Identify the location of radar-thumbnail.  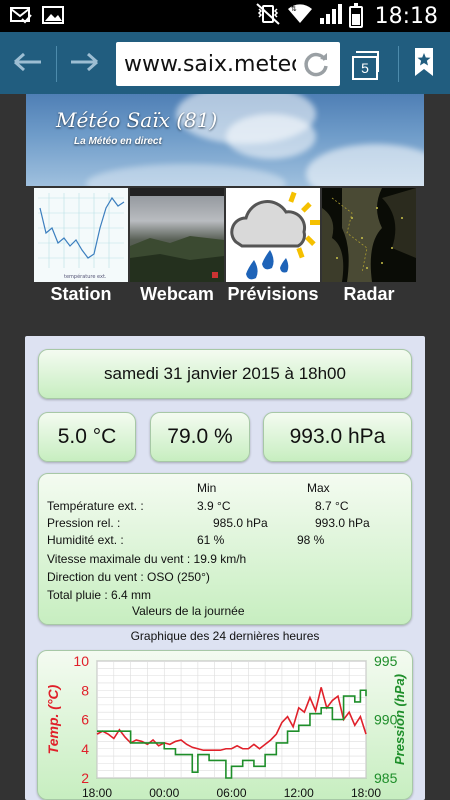
(369, 235).